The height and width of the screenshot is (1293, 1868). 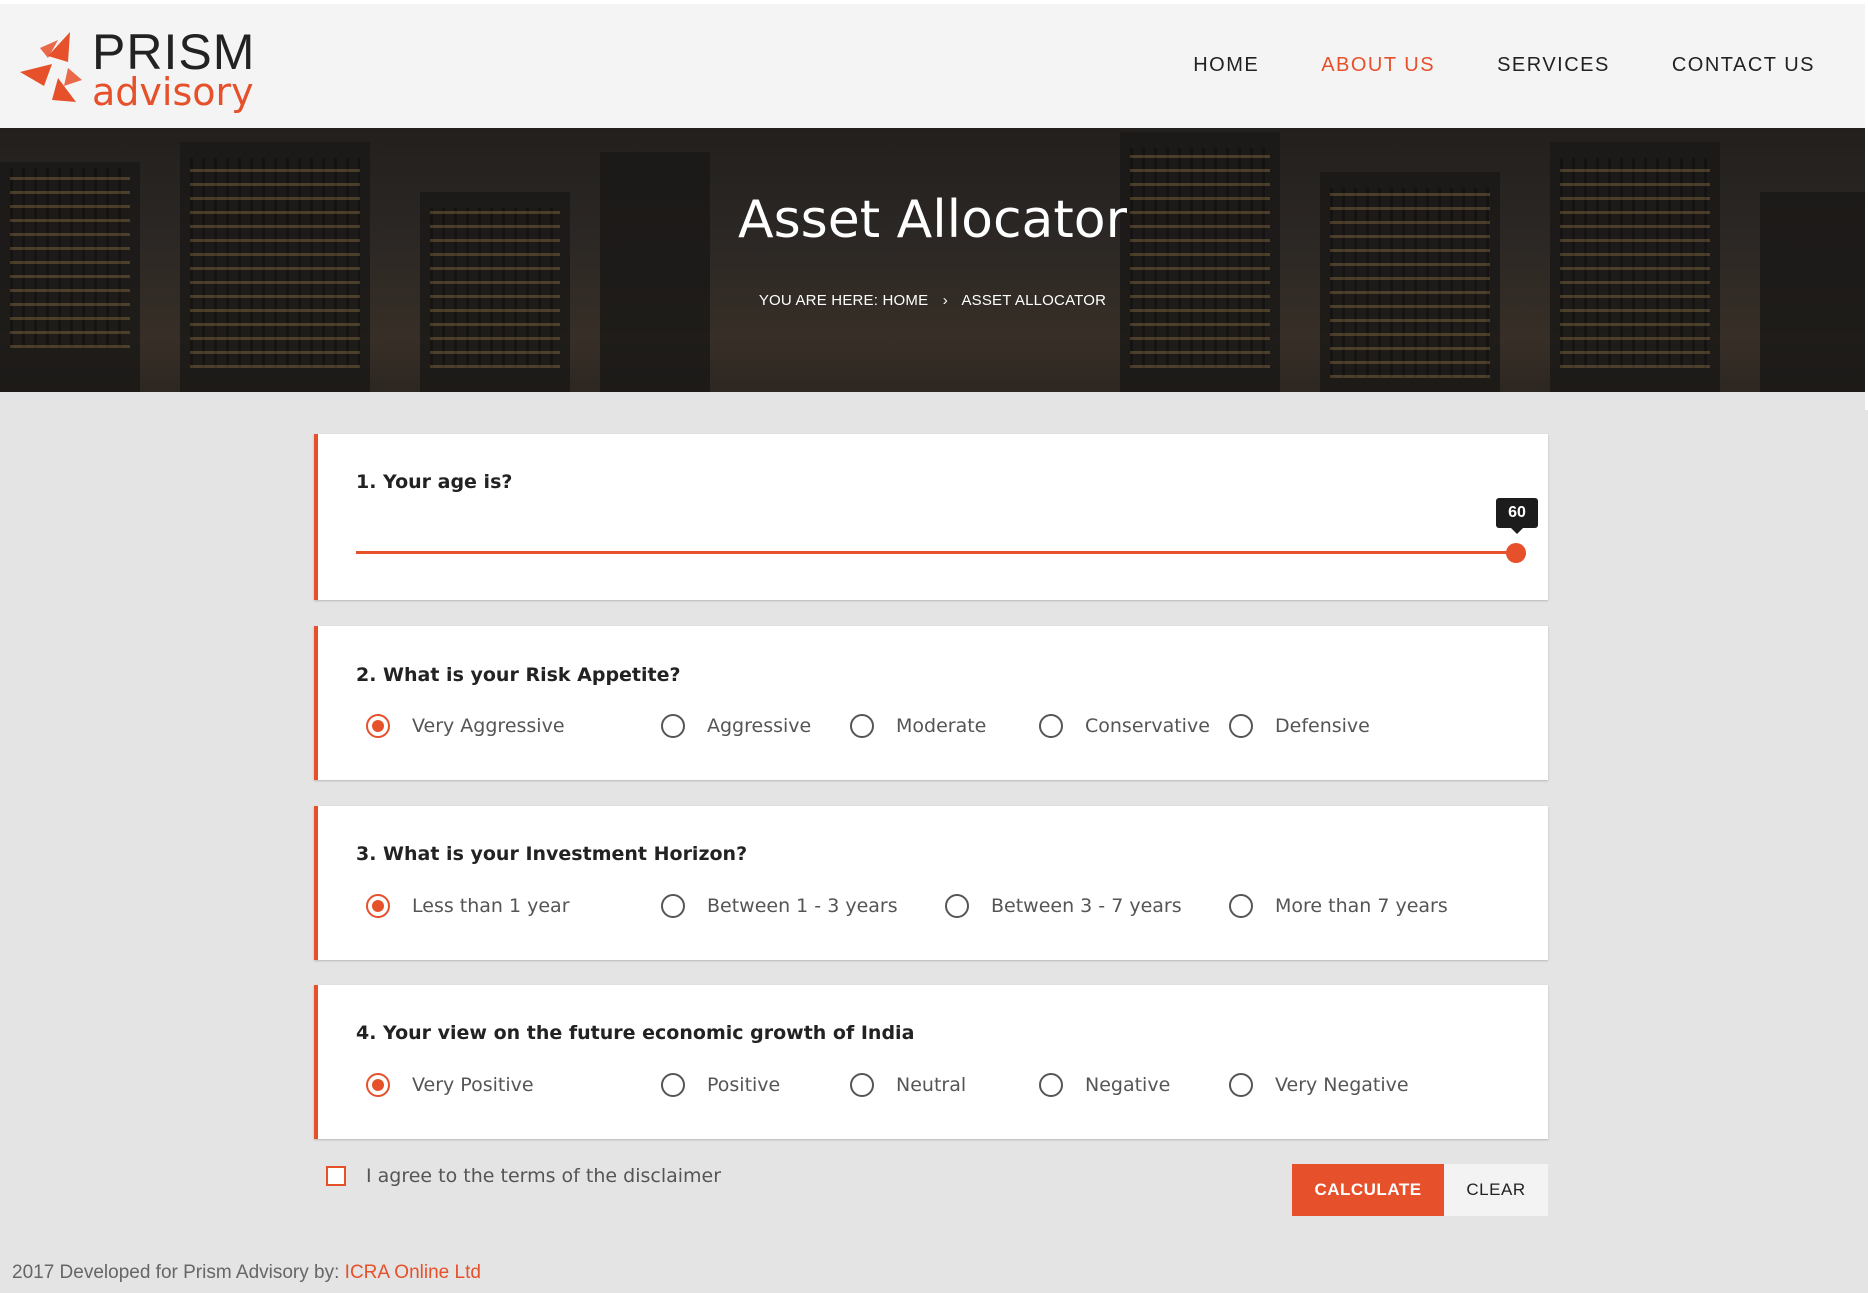 I want to click on nav-home: HOME, so click(x=1226, y=65).